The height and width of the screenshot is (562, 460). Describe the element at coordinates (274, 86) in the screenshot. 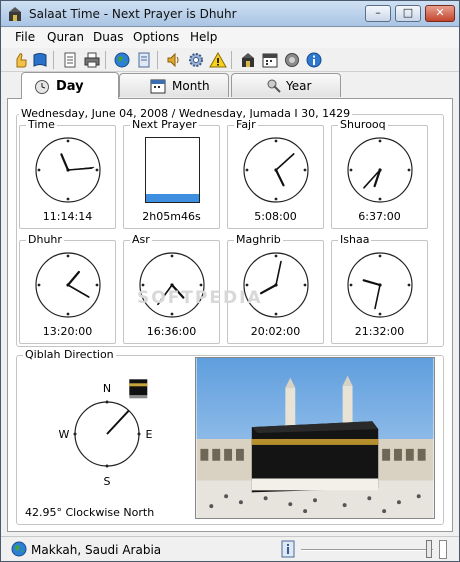

I see `tools-icon` at that location.